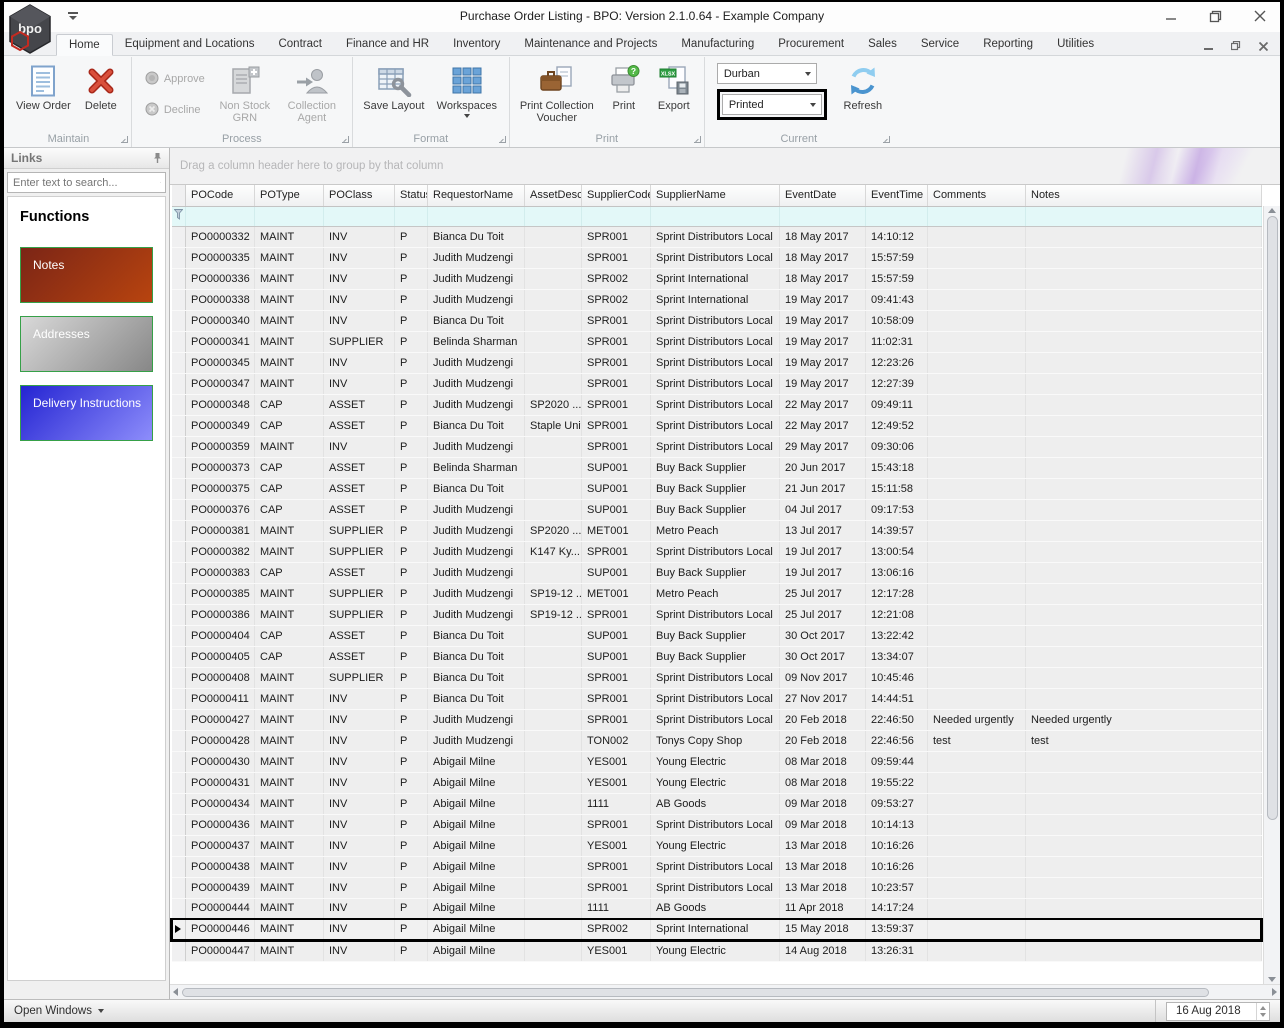 The height and width of the screenshot is (1028, 1284). What do you see at coordinates (771, 104) in the screenshot?
I see `status-filter-dropdown: Printed` at bounding box center [771, 104].